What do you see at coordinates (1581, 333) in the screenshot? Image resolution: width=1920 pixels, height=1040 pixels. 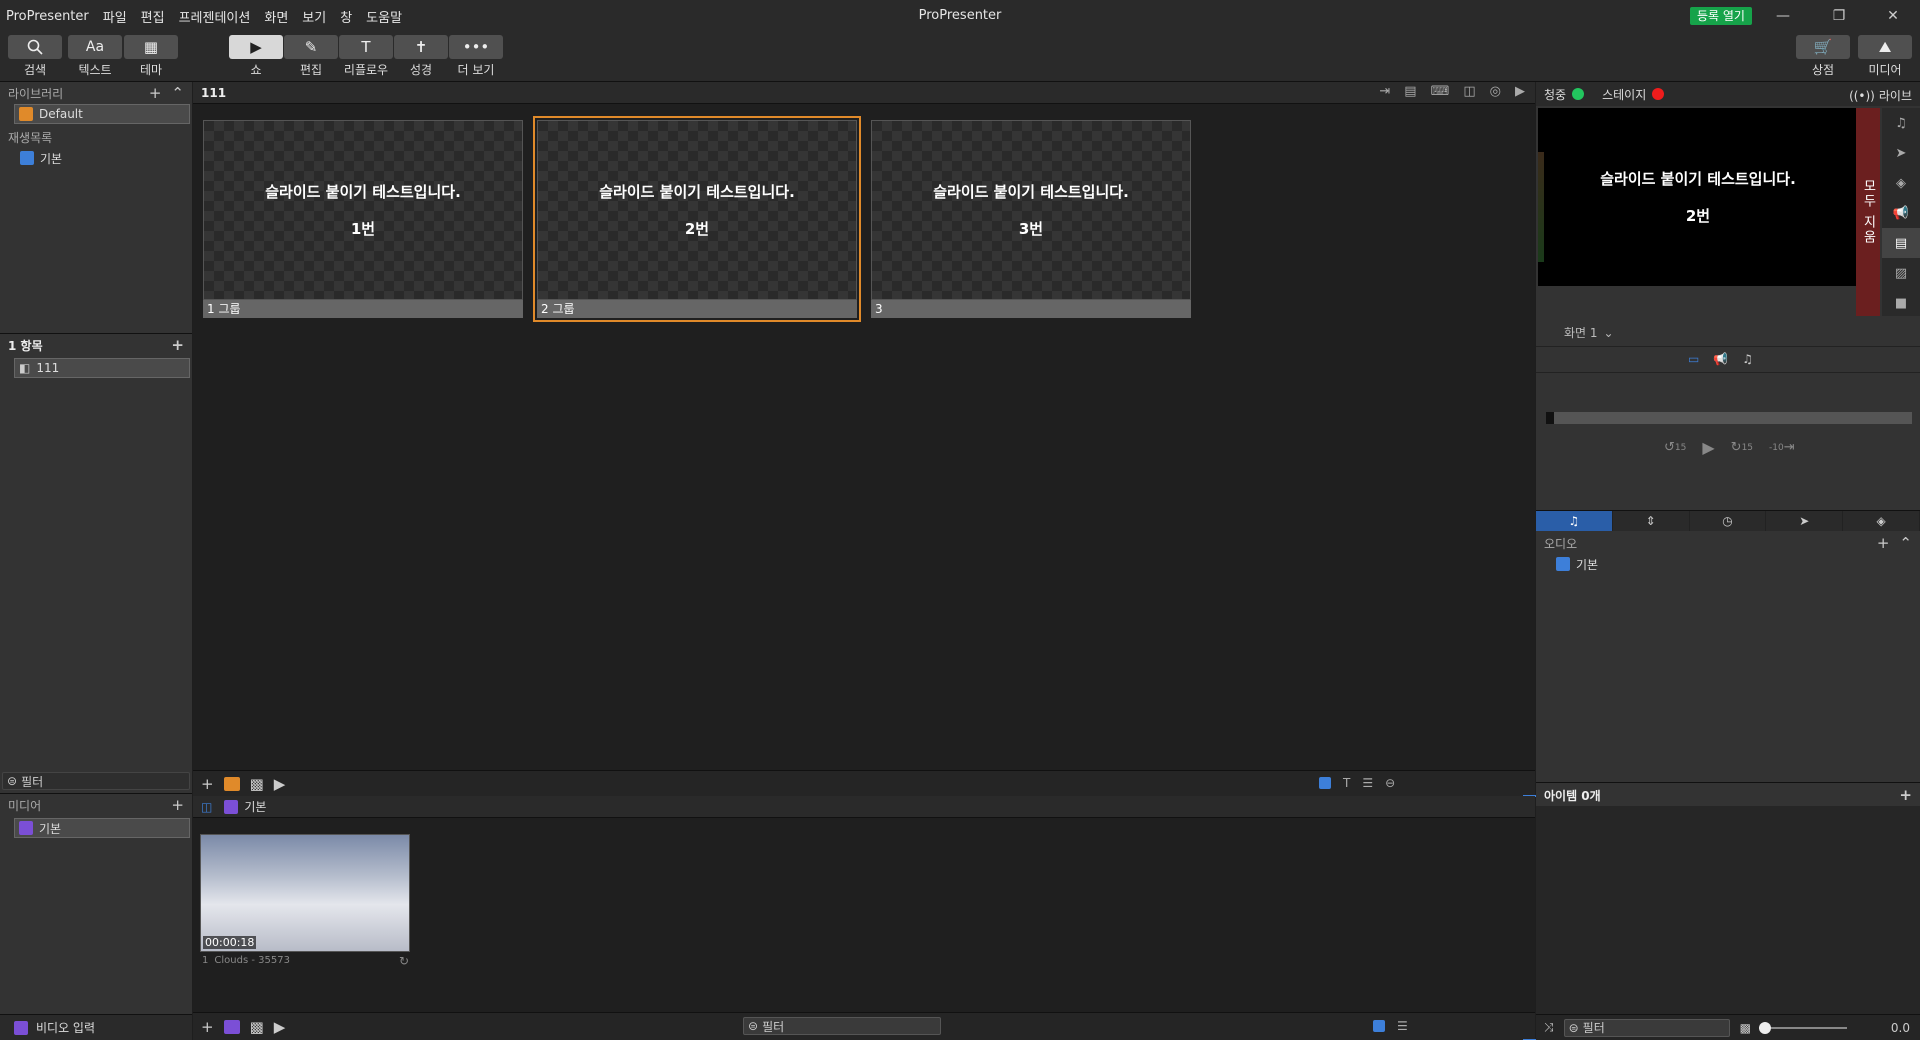 I see `screen-label: 화면 1` at bounding box center [1581, 333].